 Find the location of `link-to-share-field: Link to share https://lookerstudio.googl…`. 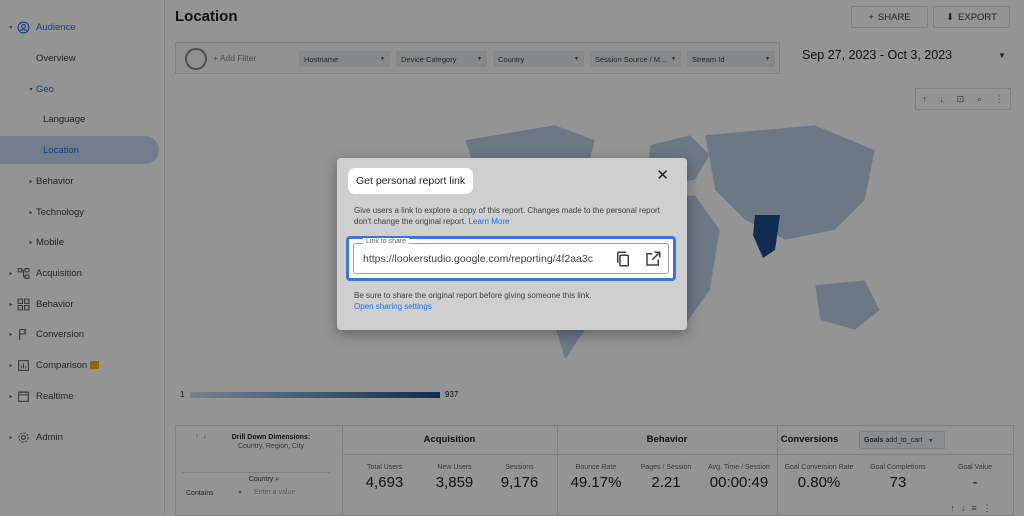

link-to-share-field: Link to share https://lookerstudio.googl… is located at coordinates (511, 256).